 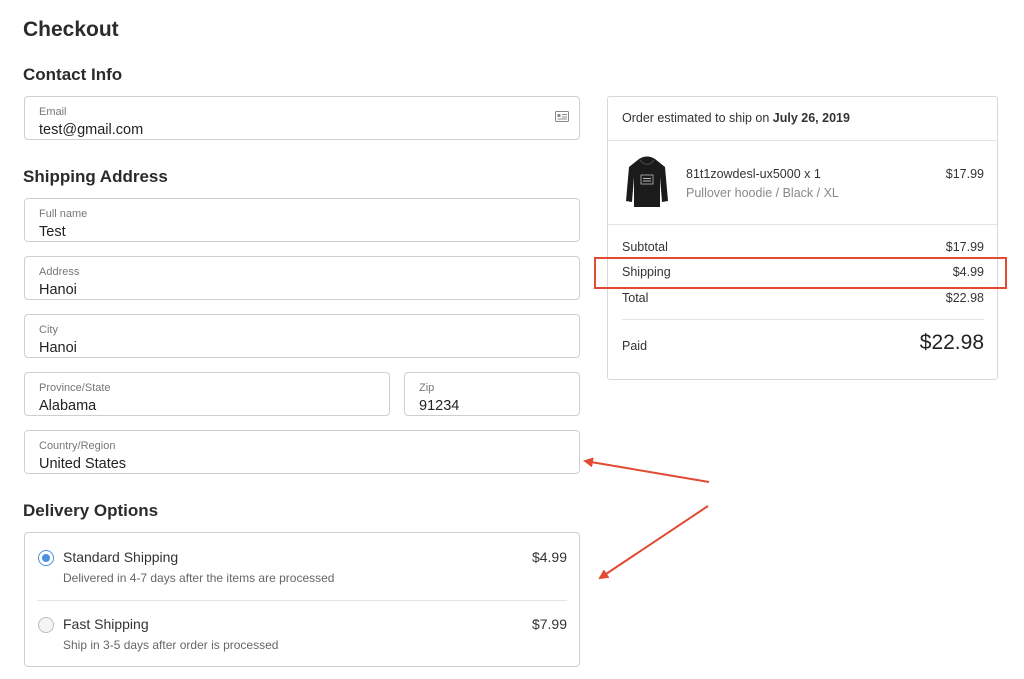 I want to click on contact-card-icon, so click(x=562, y=116).